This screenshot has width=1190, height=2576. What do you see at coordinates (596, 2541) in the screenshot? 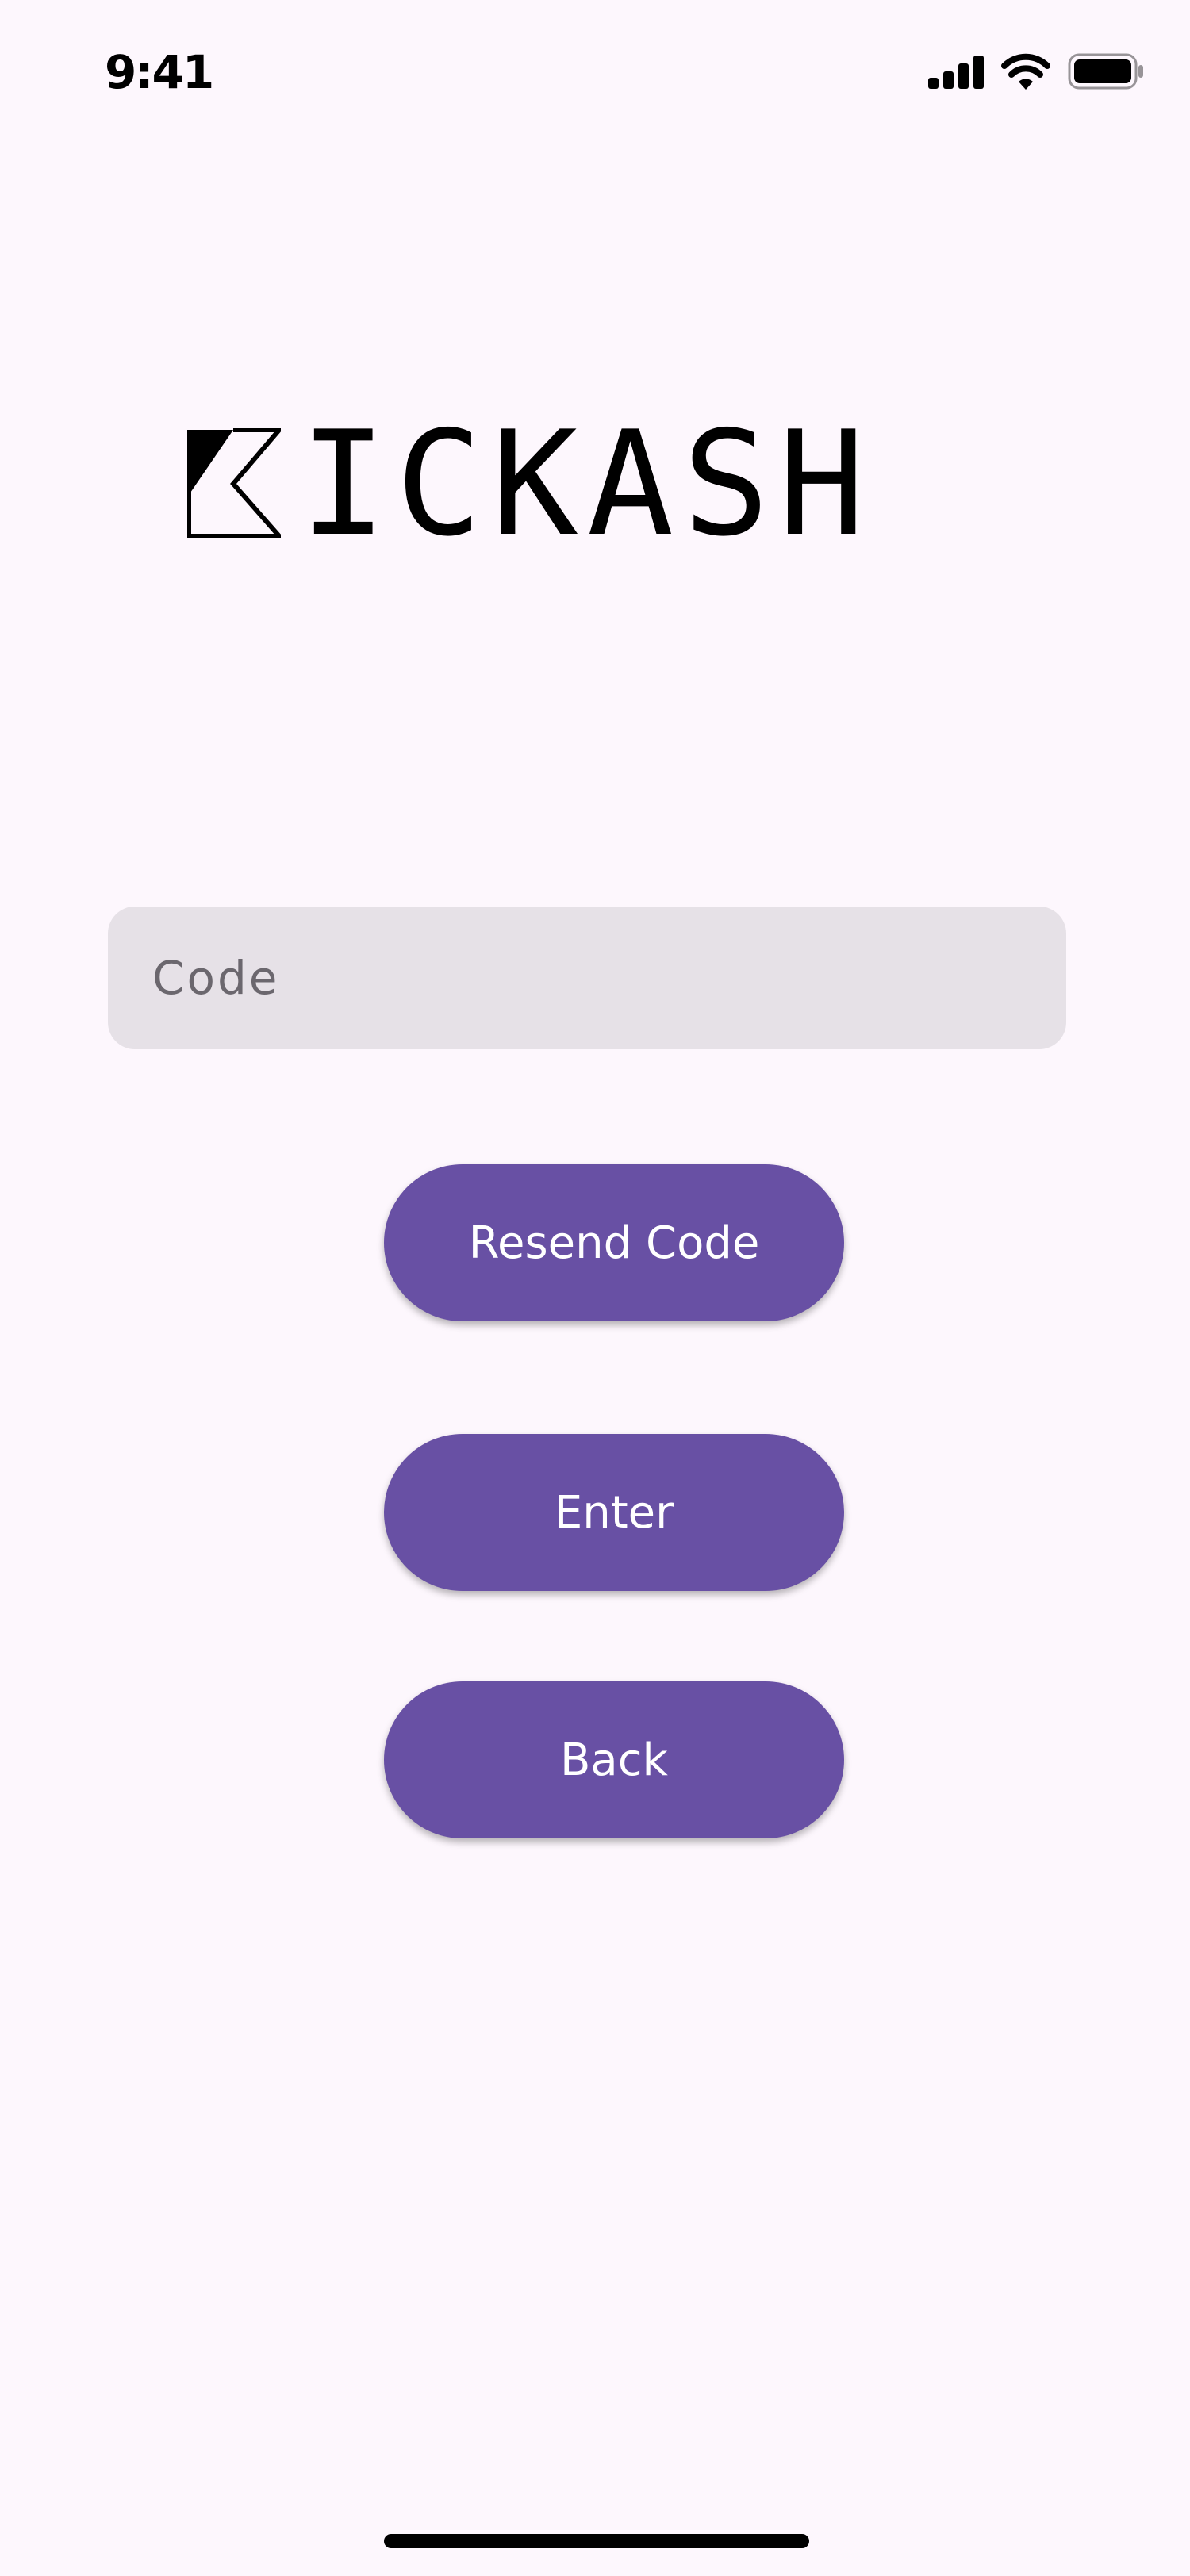
I see `home-indicator` at bounding box center [596, 2541].